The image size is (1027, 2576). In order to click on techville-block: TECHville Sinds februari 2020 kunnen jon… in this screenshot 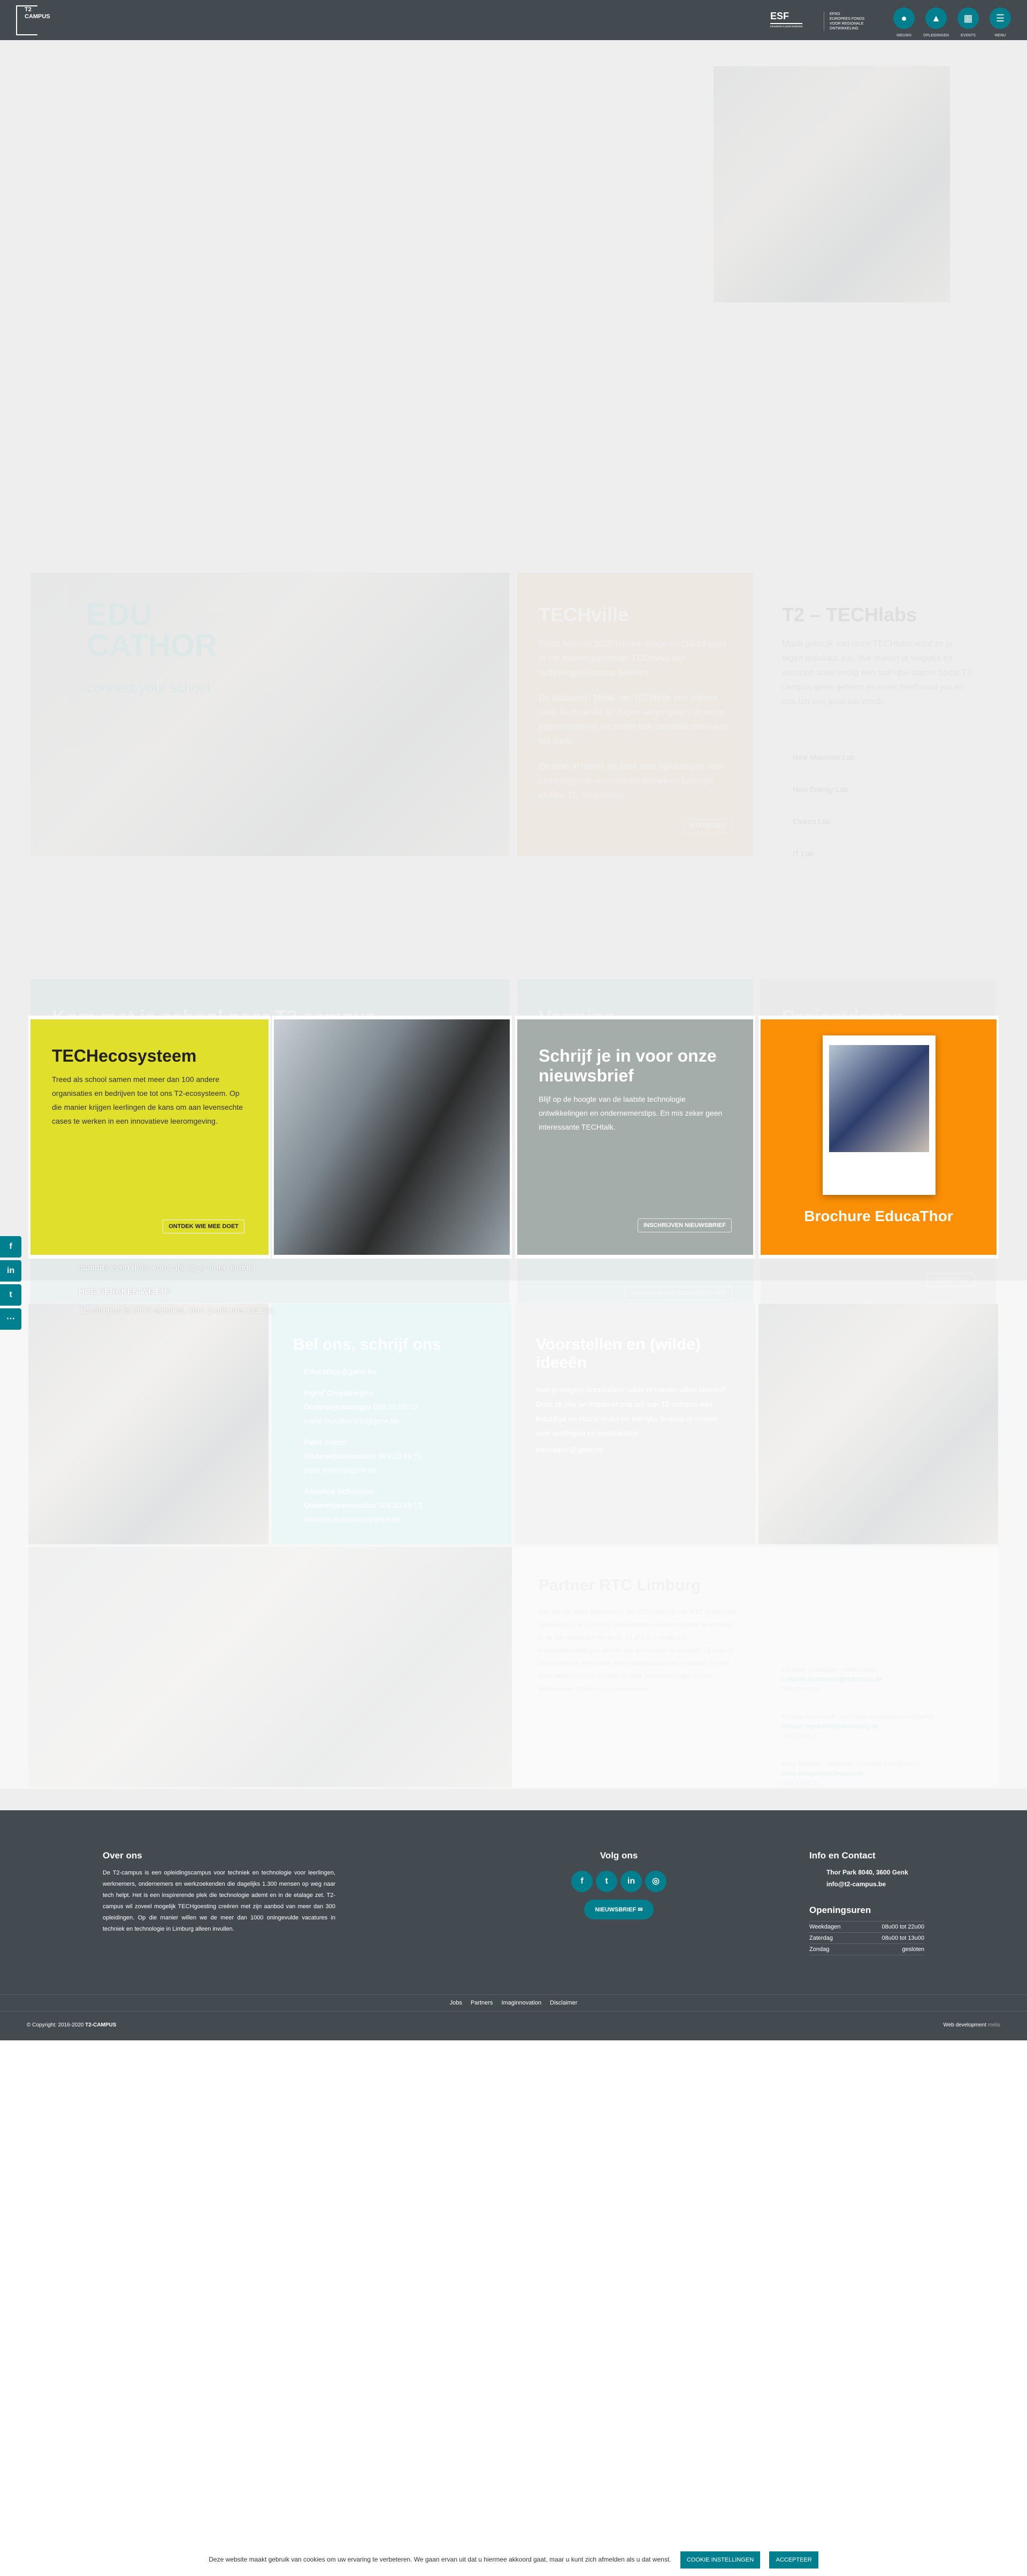, I will do `click(635, 714)`.